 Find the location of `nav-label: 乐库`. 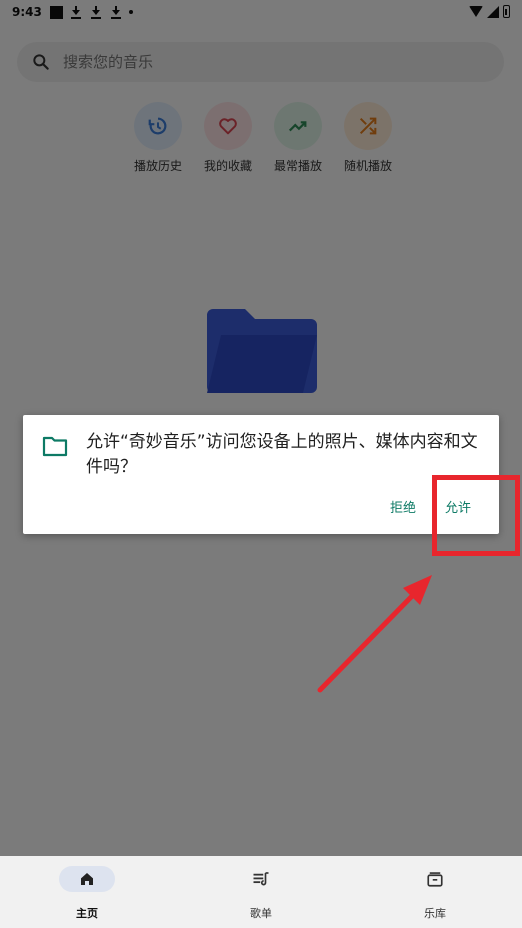

nav-label: 乐库 is located at coordinates (435, 913).